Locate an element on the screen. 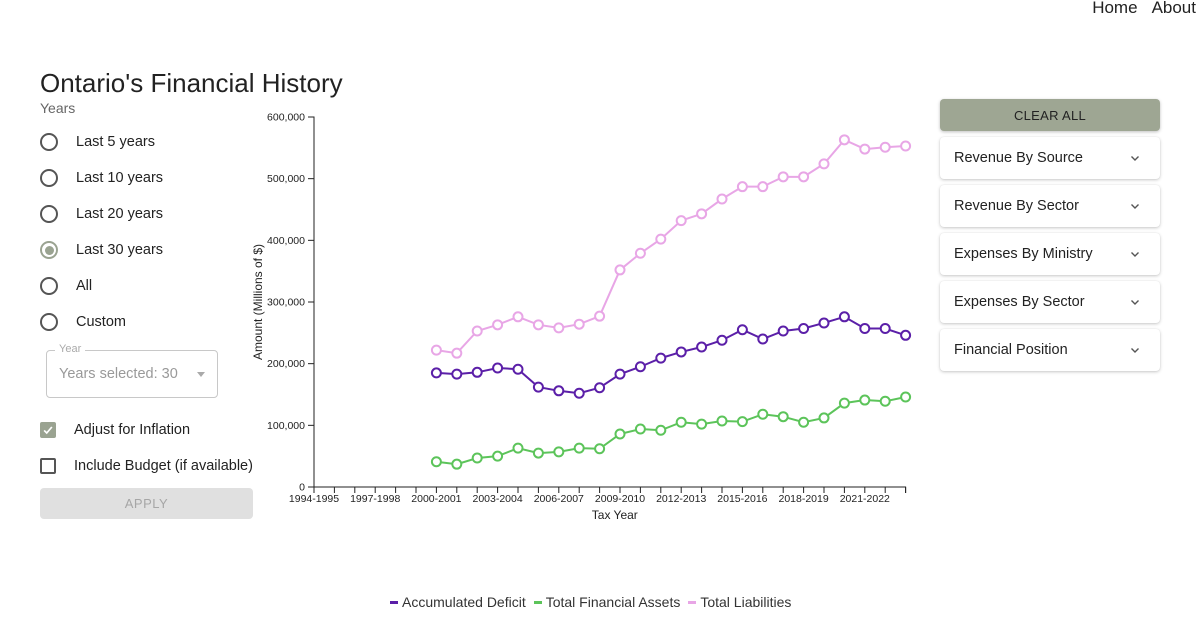  accordion-label: Expenses By Ministry is located at coordinates (1023, 254).